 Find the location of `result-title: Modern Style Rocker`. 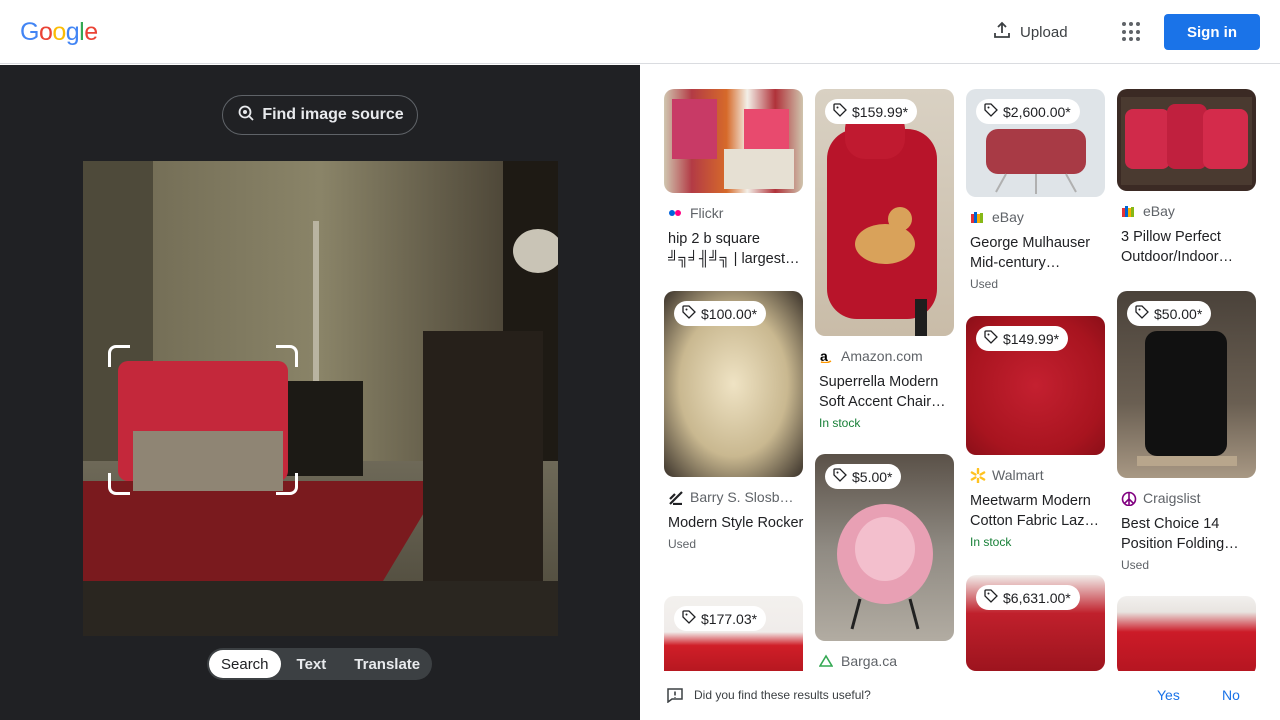

result-title: Modern Style Rocker is located at coordinates (734, 523).